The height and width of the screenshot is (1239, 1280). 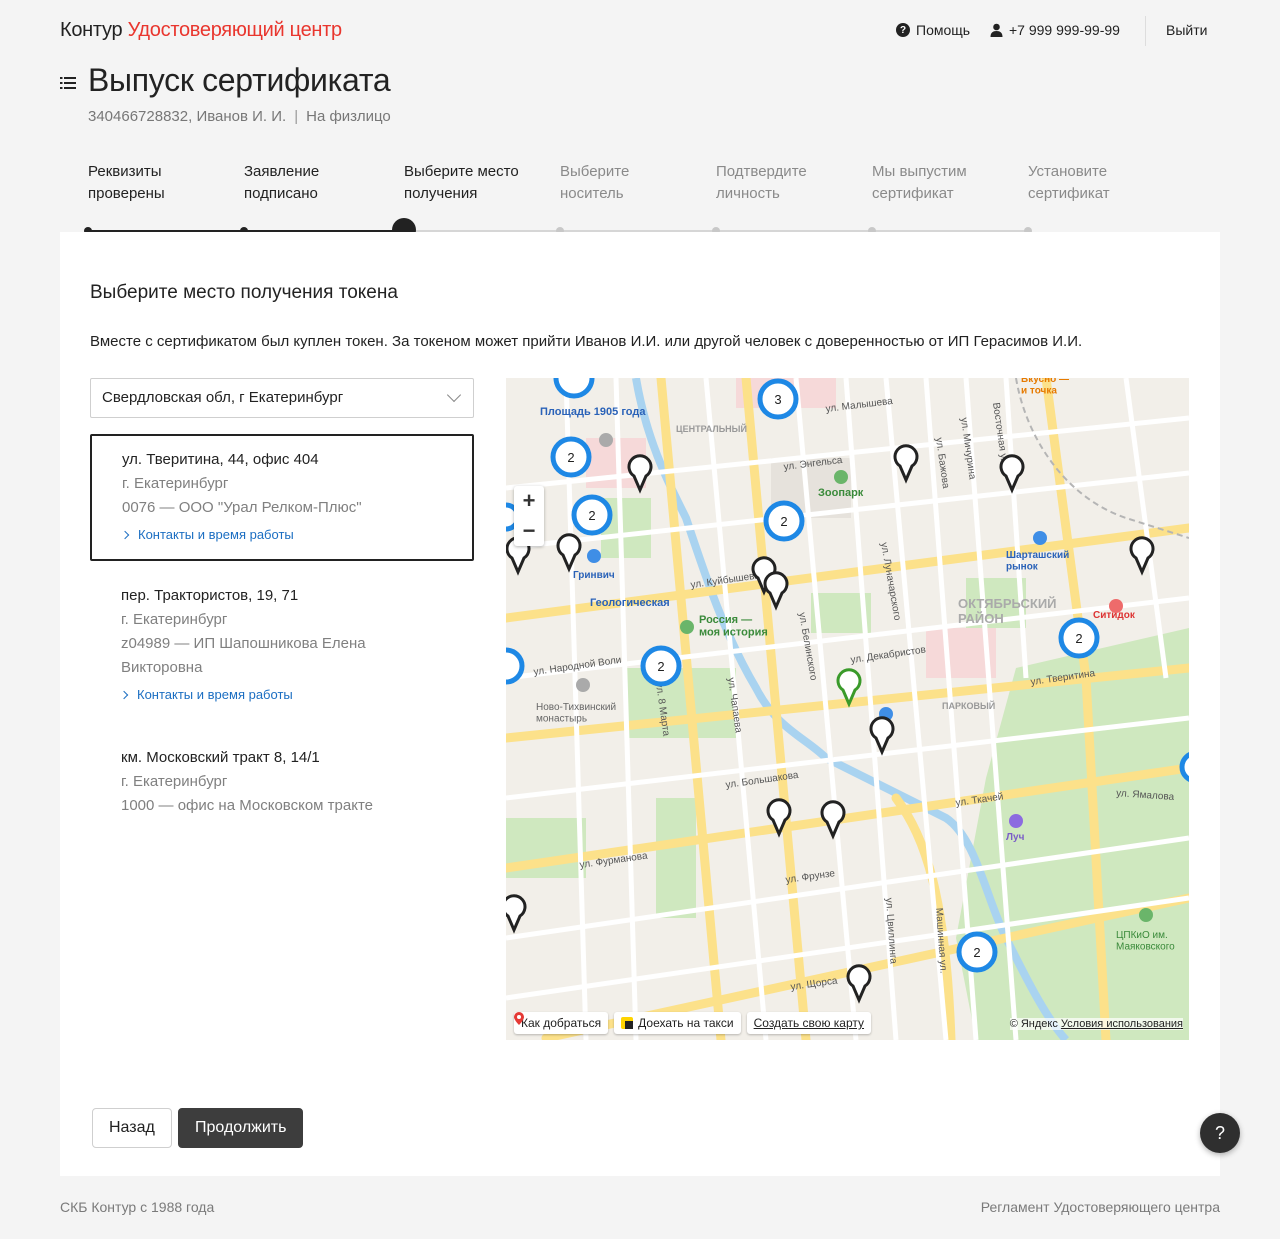 I want to click on logo: Контур Удостоверяющий центр, so click(x=201, y=30).